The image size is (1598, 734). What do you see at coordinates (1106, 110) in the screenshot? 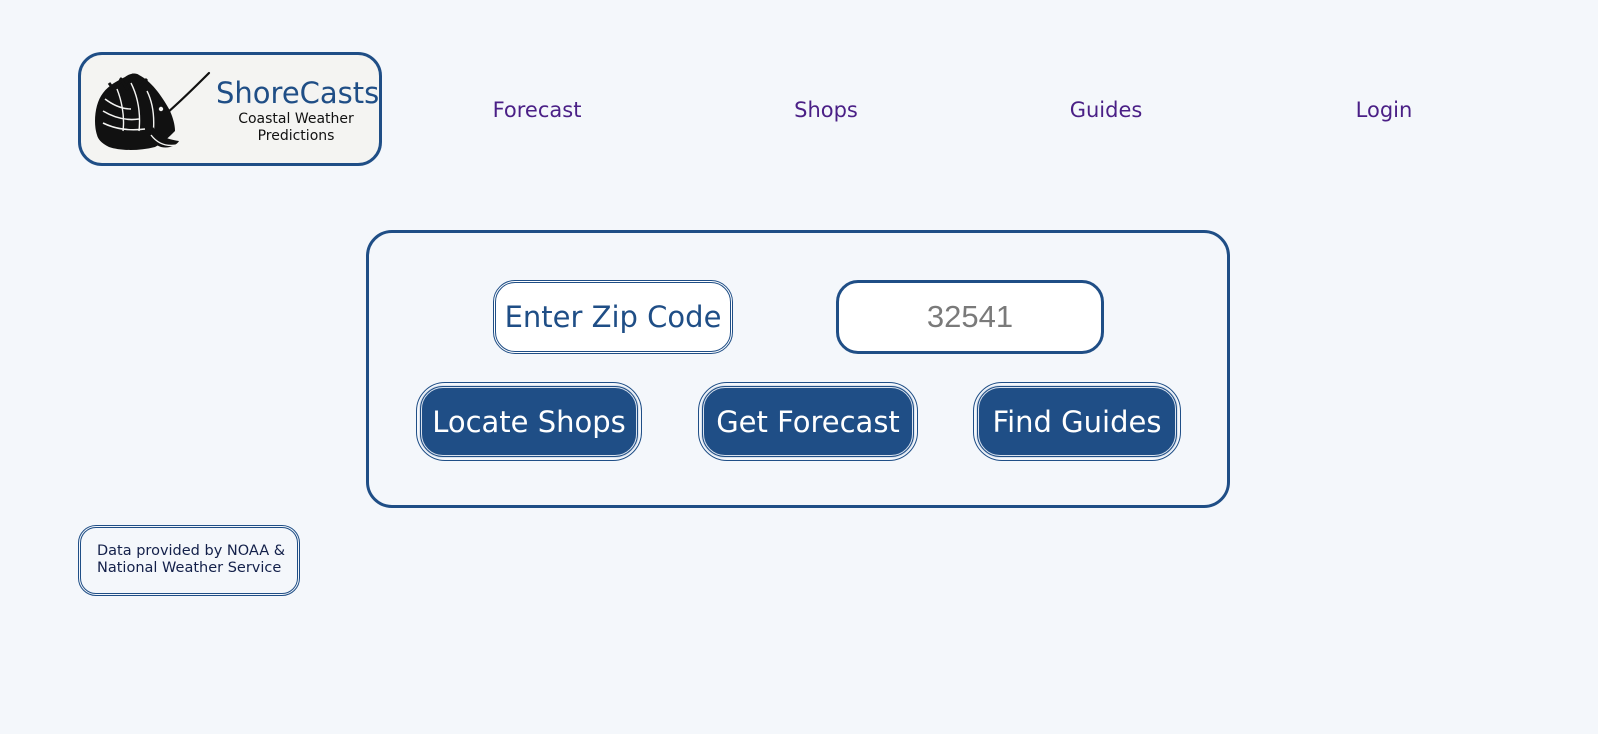
I see `nav-guides: Guides` at bounding box center [1106, 110].